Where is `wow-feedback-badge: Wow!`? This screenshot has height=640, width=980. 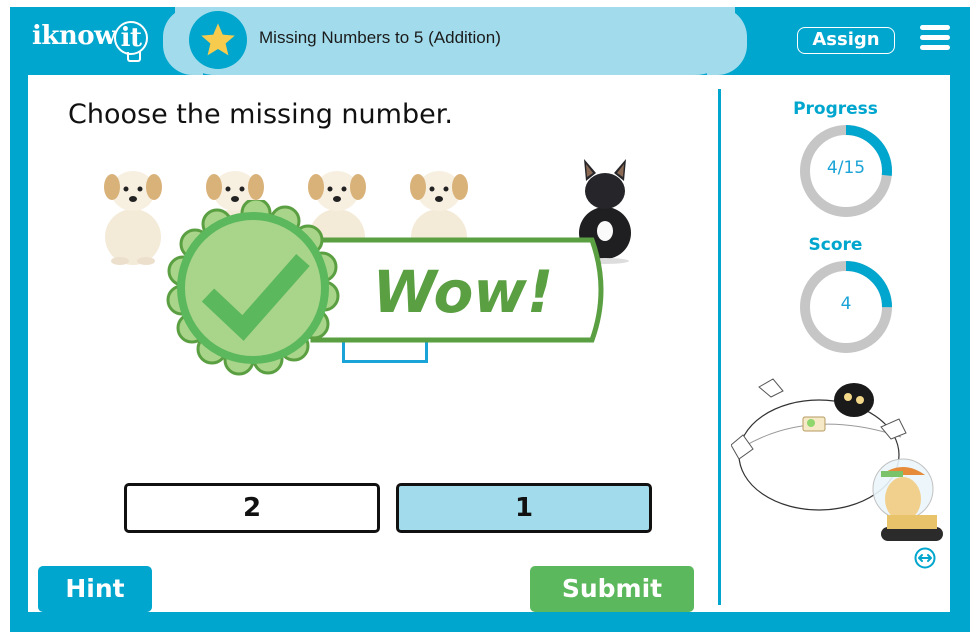 wow-feedback-badge: Wow! is located at coordinates (385, 288).